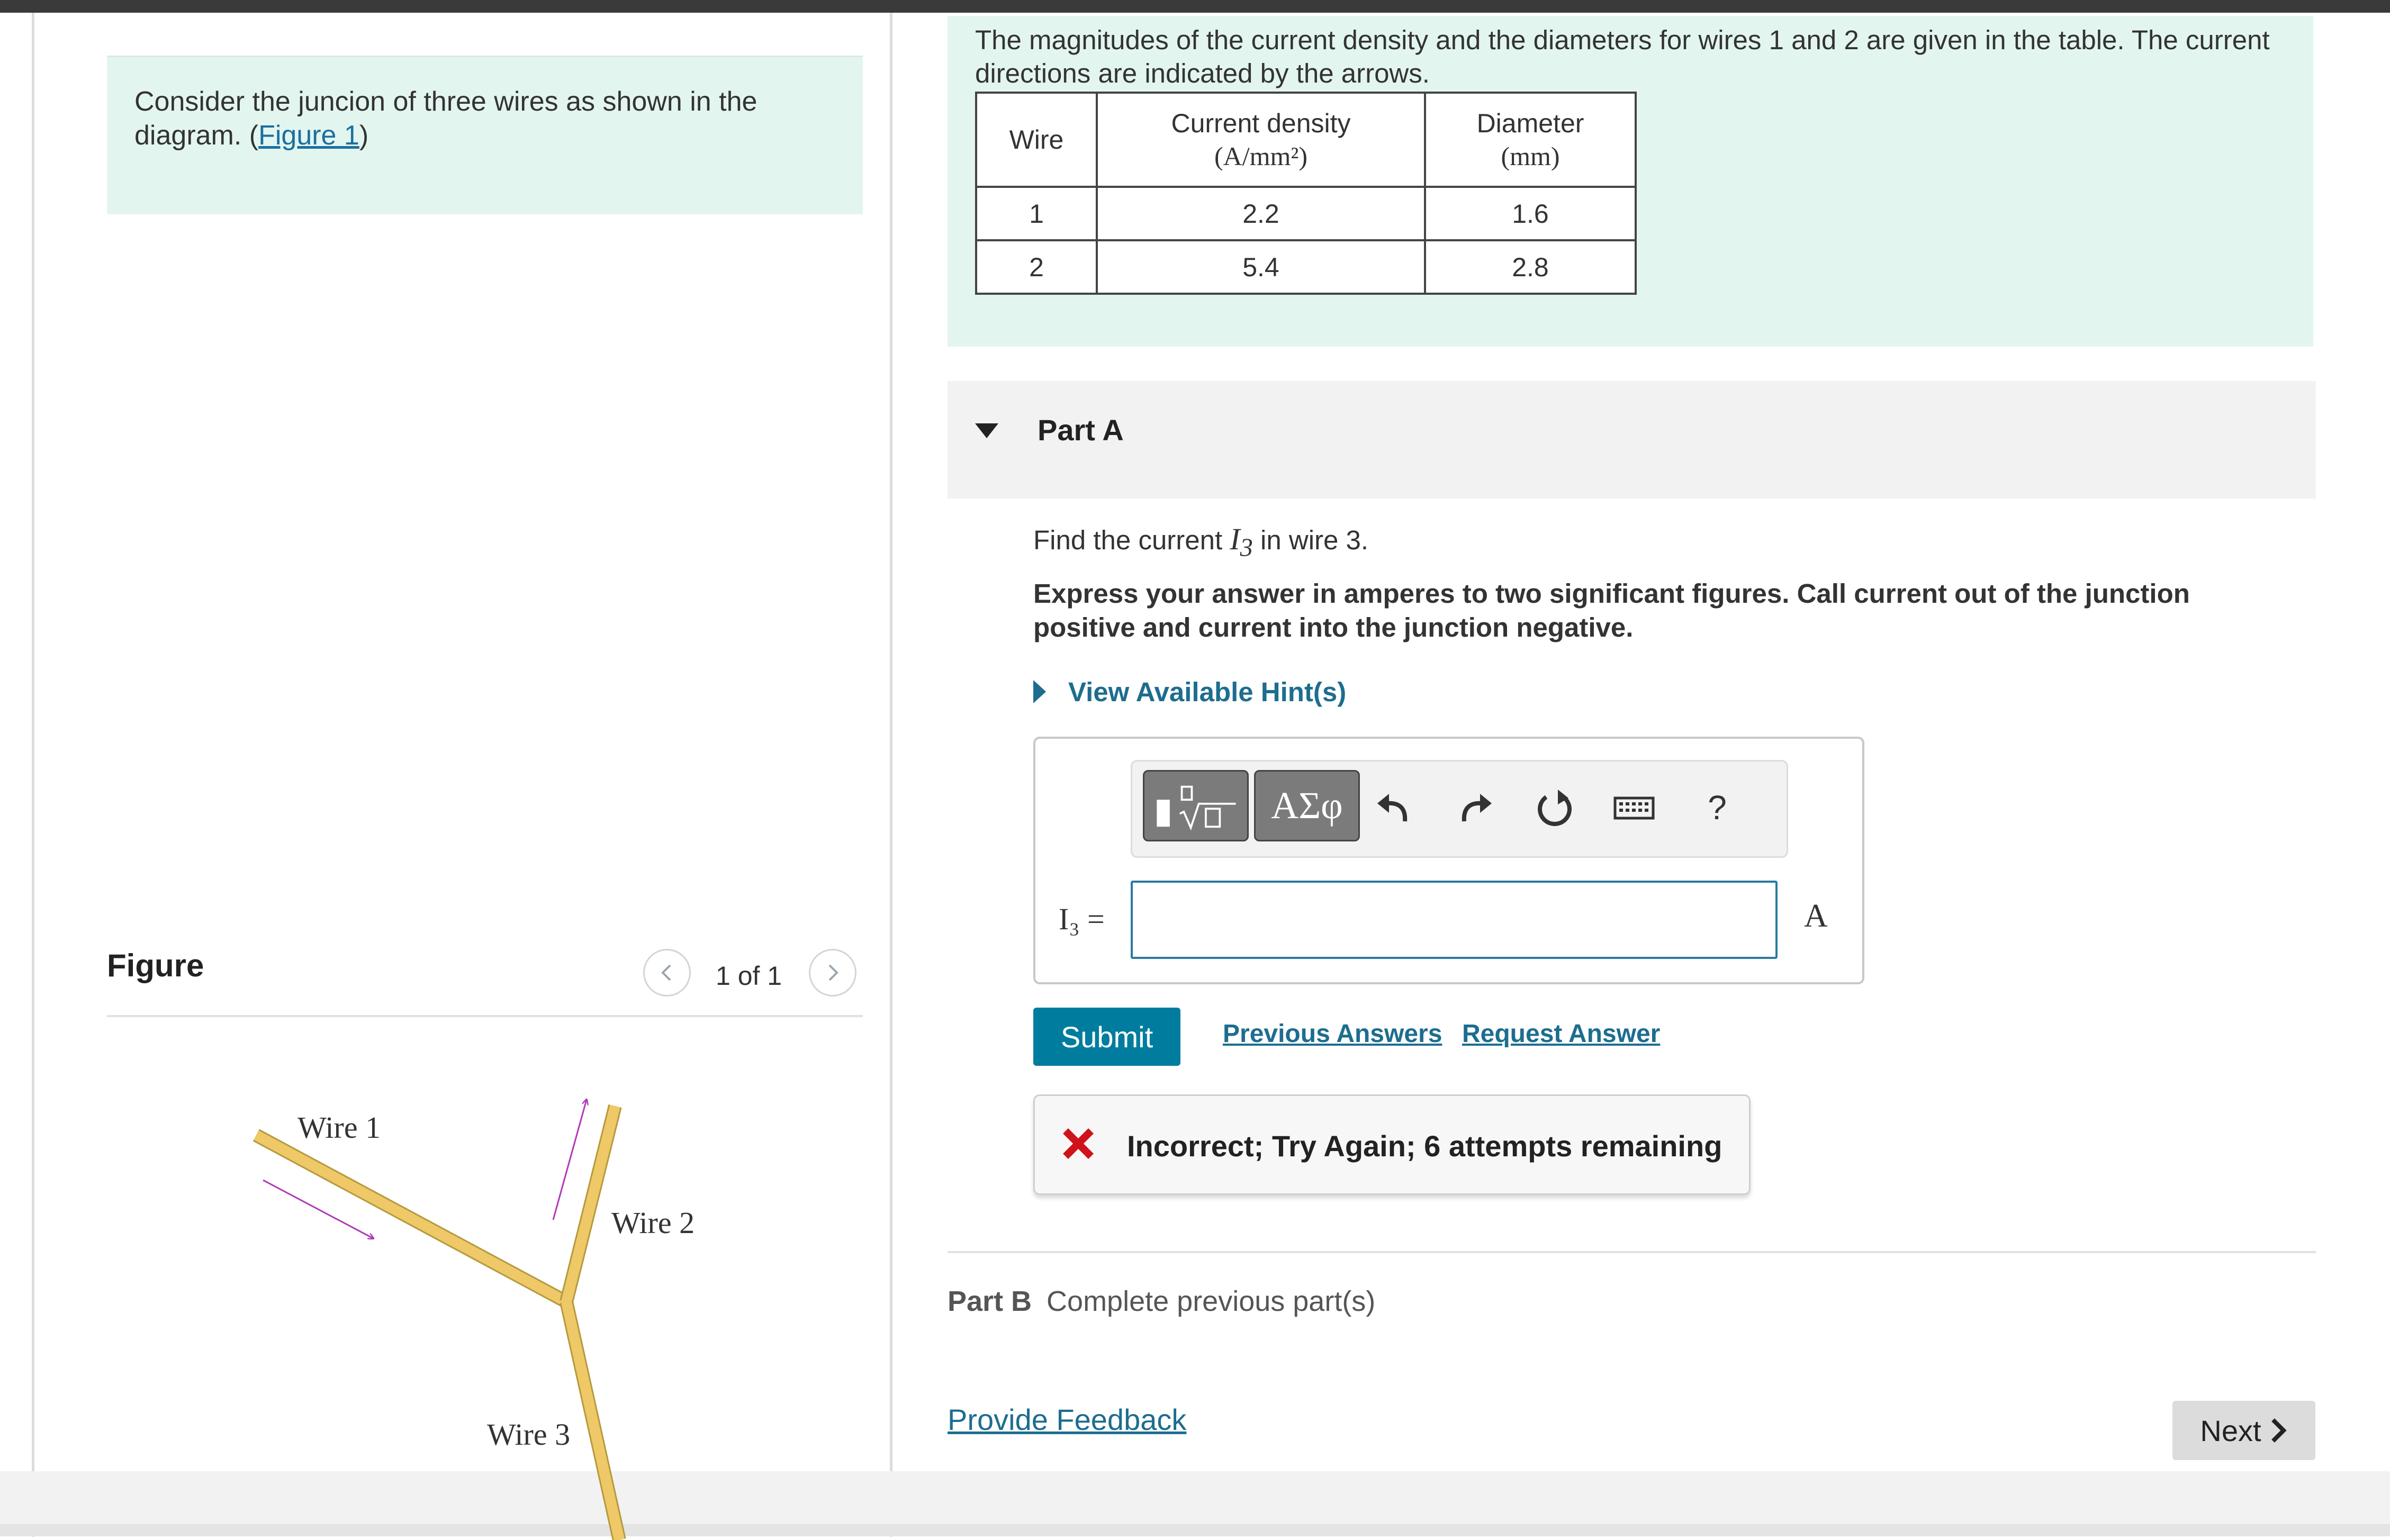  I want to click on provide-feedback-link: Provide Feedback, so click(1067, 1419).